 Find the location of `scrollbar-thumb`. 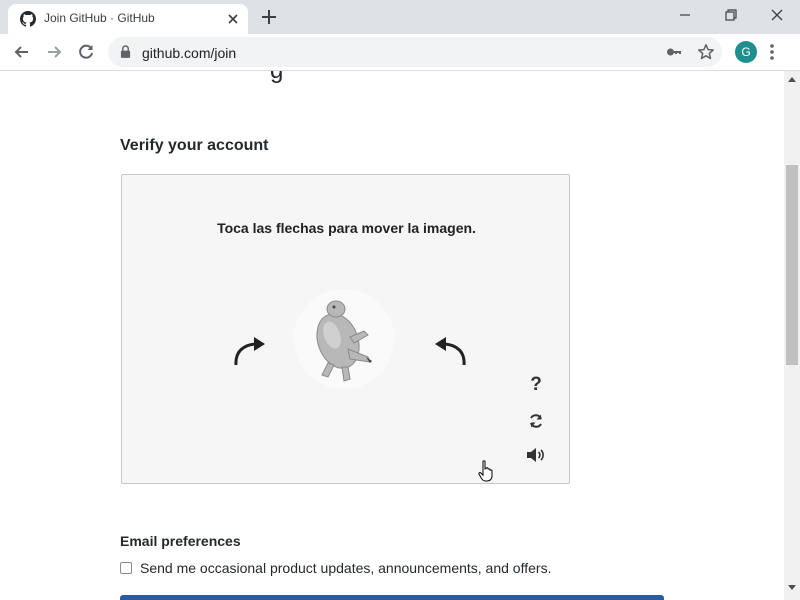

scrollbar-thumb is located at coordinates (792, 265).